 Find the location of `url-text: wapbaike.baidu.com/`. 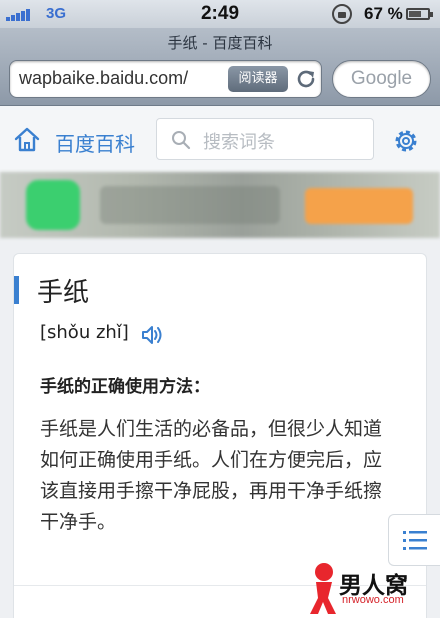

url-text: wapbaike.baidu.com/ is located at coordinates (119, 78).